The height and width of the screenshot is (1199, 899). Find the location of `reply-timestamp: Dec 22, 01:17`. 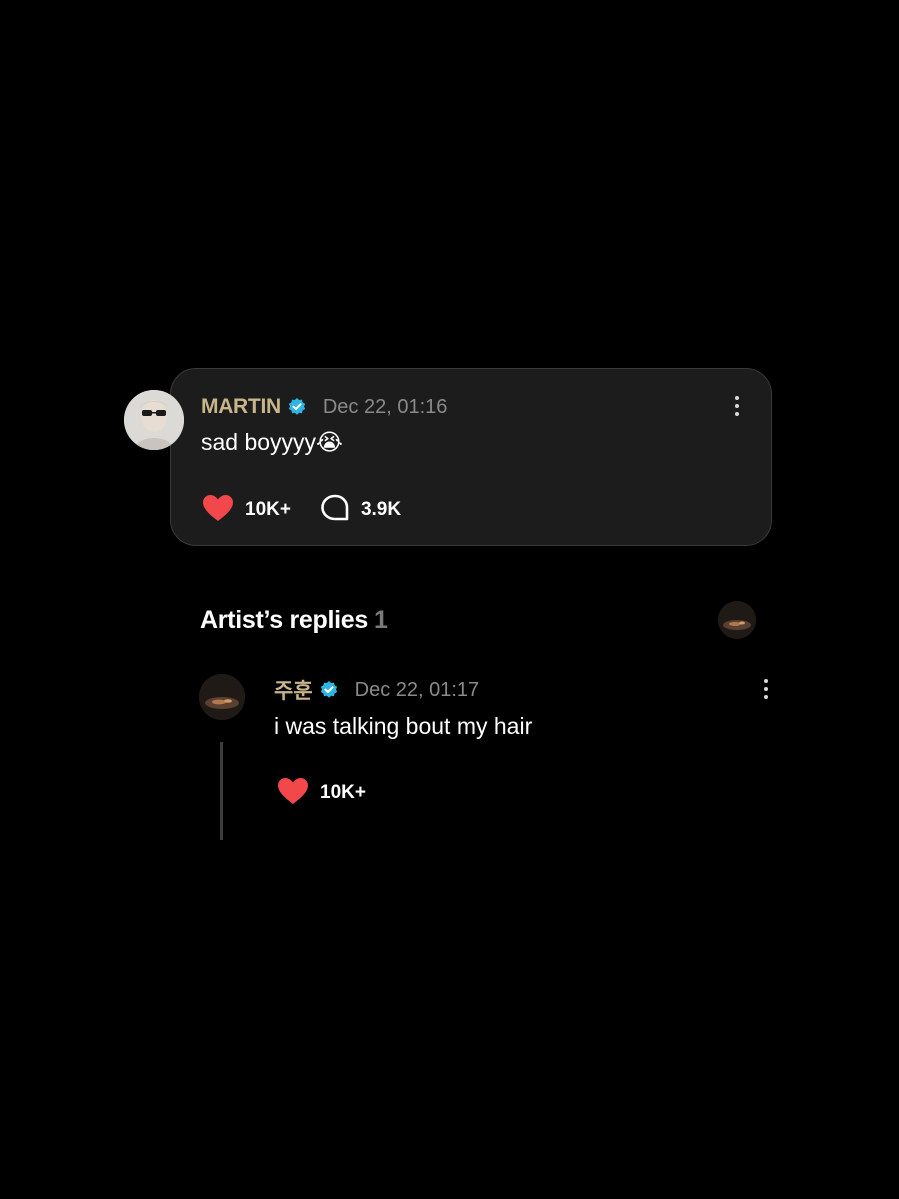

reply-timestamp: Dec 22, 01:17 is located at coordinates (417, 689).